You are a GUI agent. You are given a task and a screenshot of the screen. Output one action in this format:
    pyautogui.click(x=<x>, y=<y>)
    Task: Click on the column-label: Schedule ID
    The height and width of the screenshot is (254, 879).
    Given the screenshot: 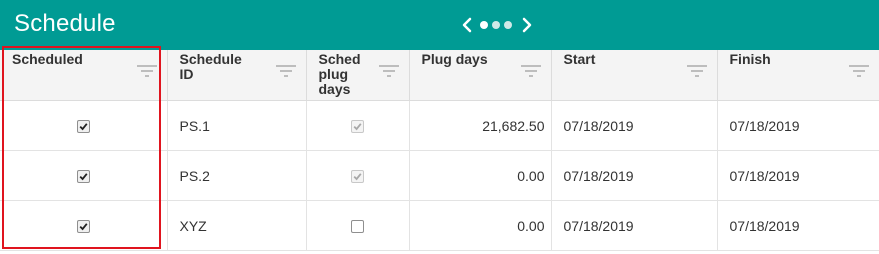 What is the action you would take?
    pyautogui.click(x=210, y=66)
    